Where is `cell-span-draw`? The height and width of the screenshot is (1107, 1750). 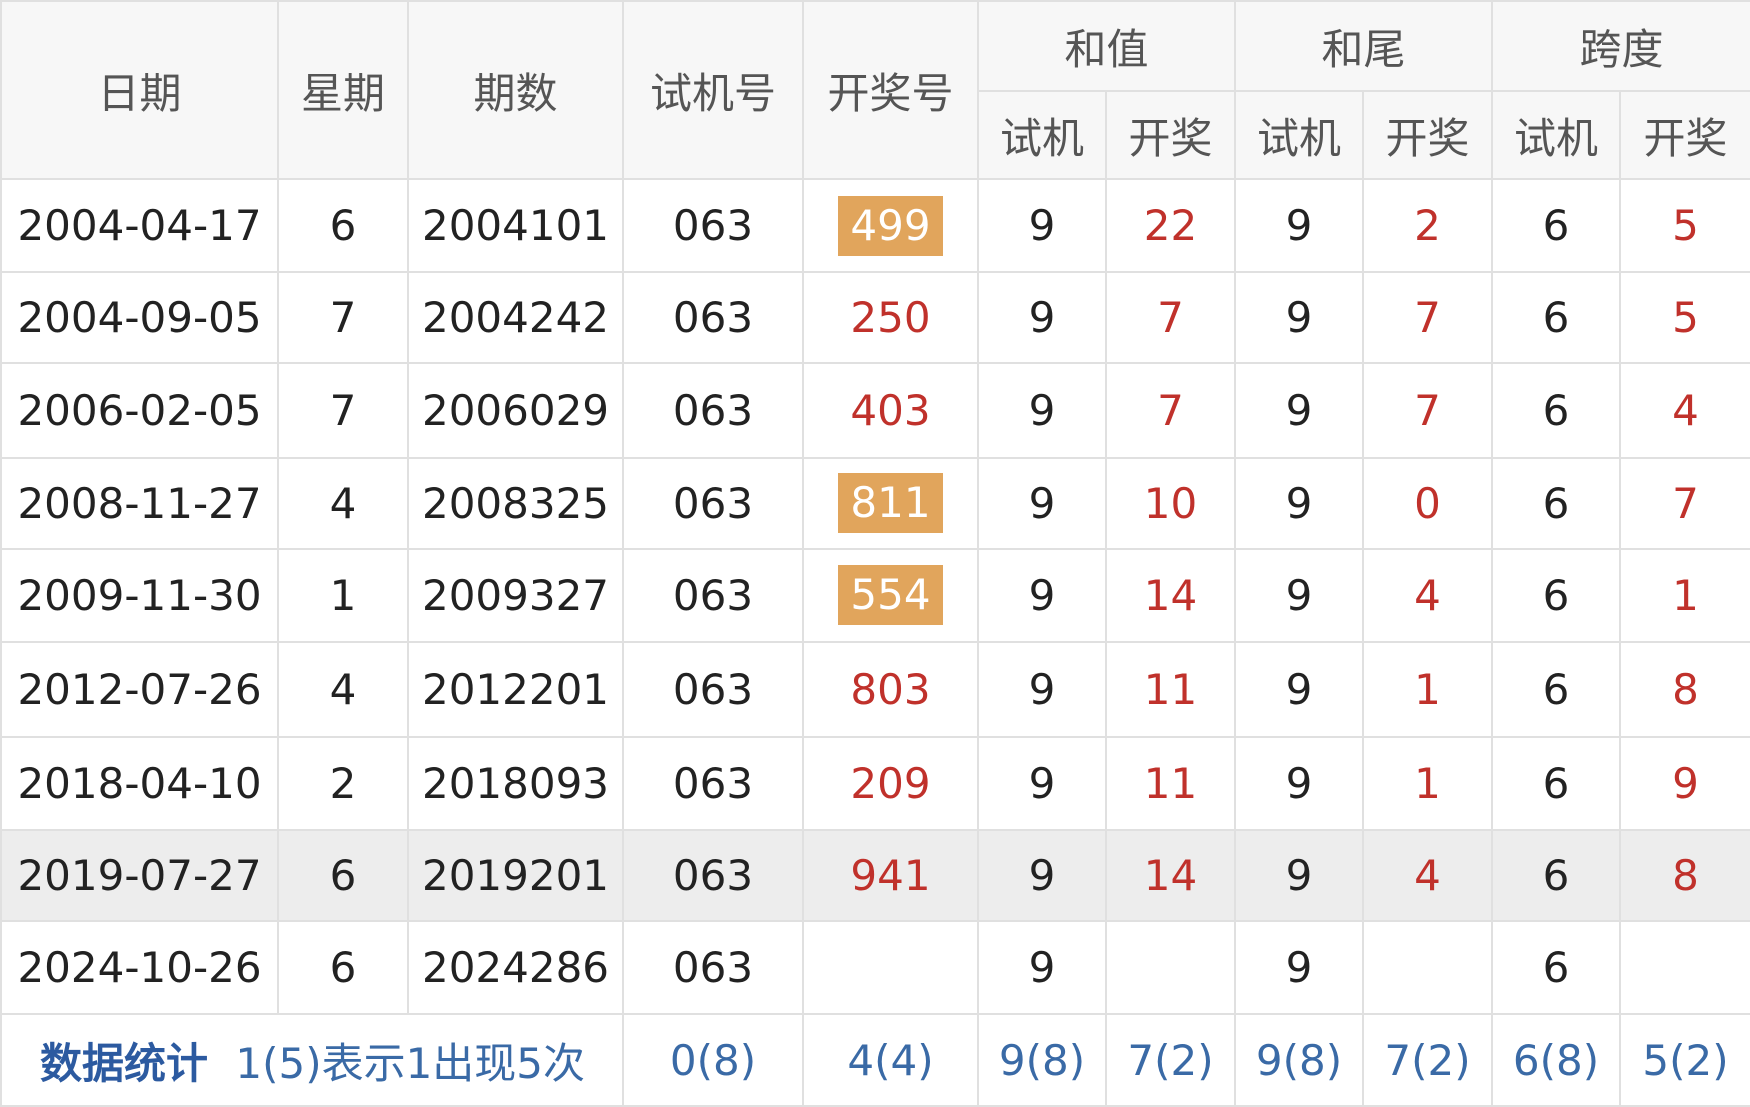 cell-span-draw is located at coordinates (1684, 967).